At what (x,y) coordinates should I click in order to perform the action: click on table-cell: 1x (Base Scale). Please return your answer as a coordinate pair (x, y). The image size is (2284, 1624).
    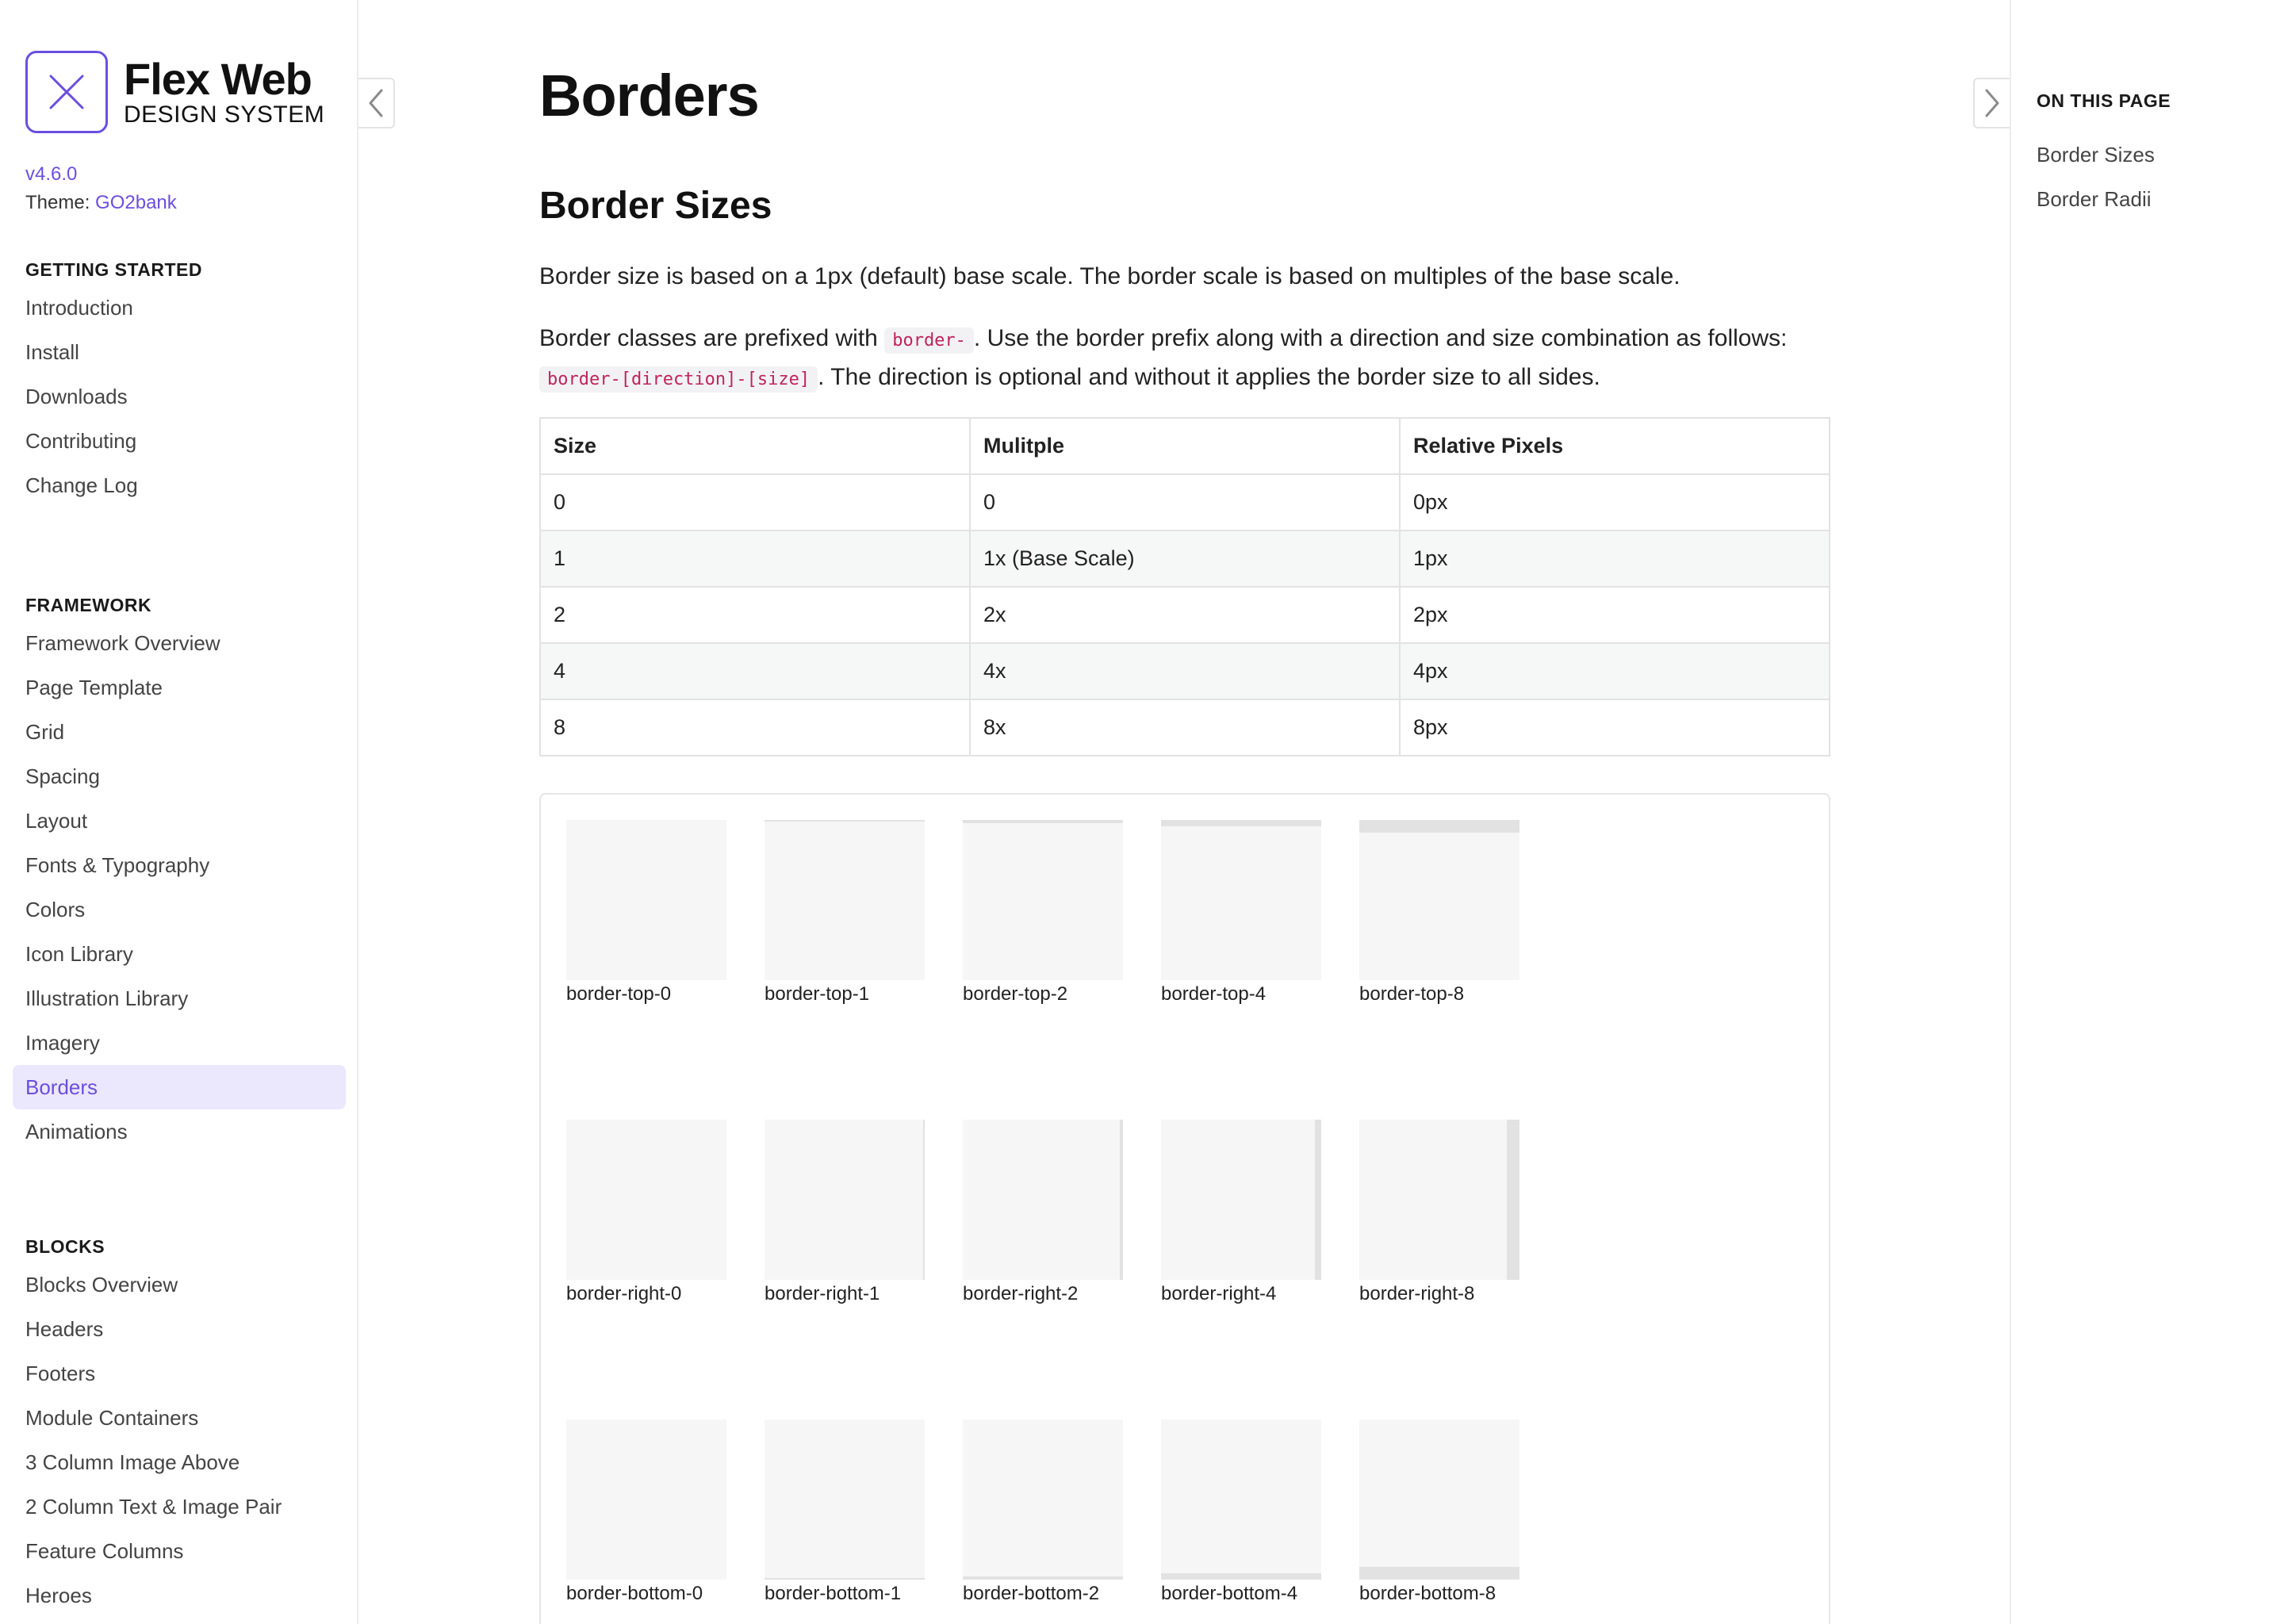
    Looking at the image, I should click on (1185, 559).